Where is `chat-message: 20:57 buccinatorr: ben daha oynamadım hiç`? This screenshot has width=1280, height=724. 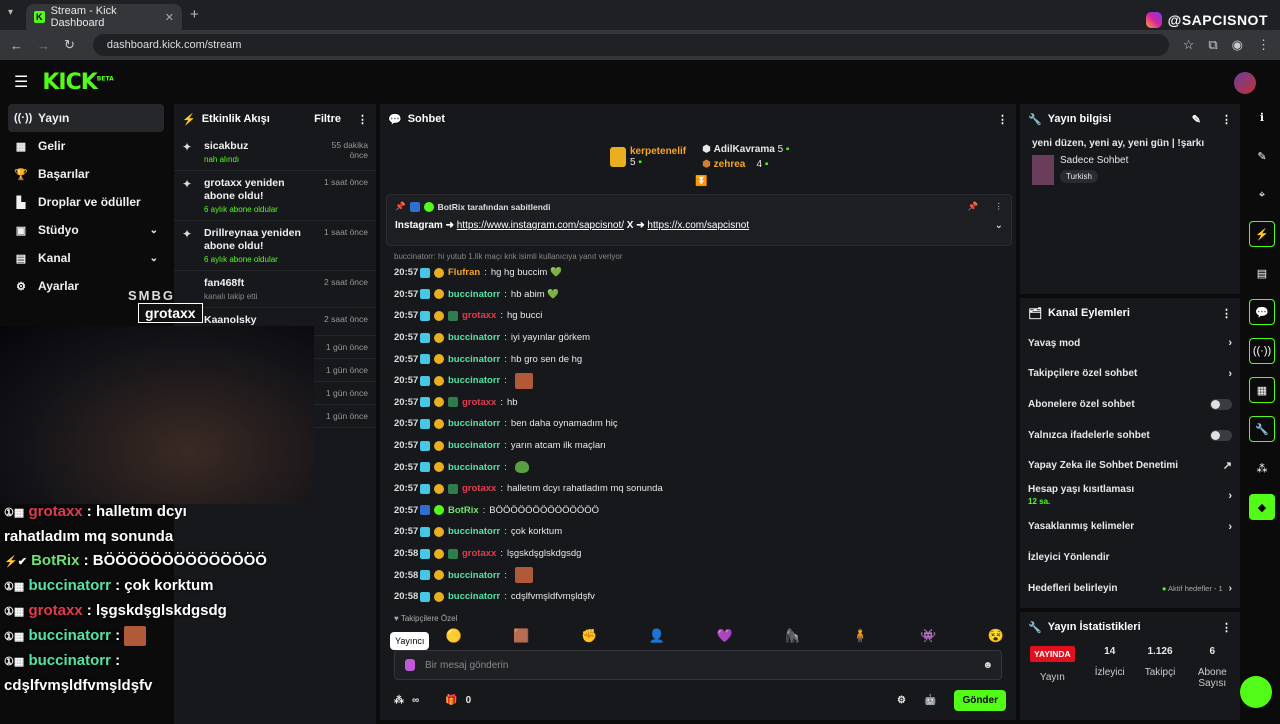
chat-message: 20:57 buccinatorr: ben daha oynamadım hiç is located at coordinates (694, 424).